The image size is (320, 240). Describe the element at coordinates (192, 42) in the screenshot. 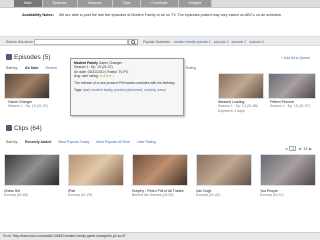

I see `popular-search-link: modern family episode 1` at that location.